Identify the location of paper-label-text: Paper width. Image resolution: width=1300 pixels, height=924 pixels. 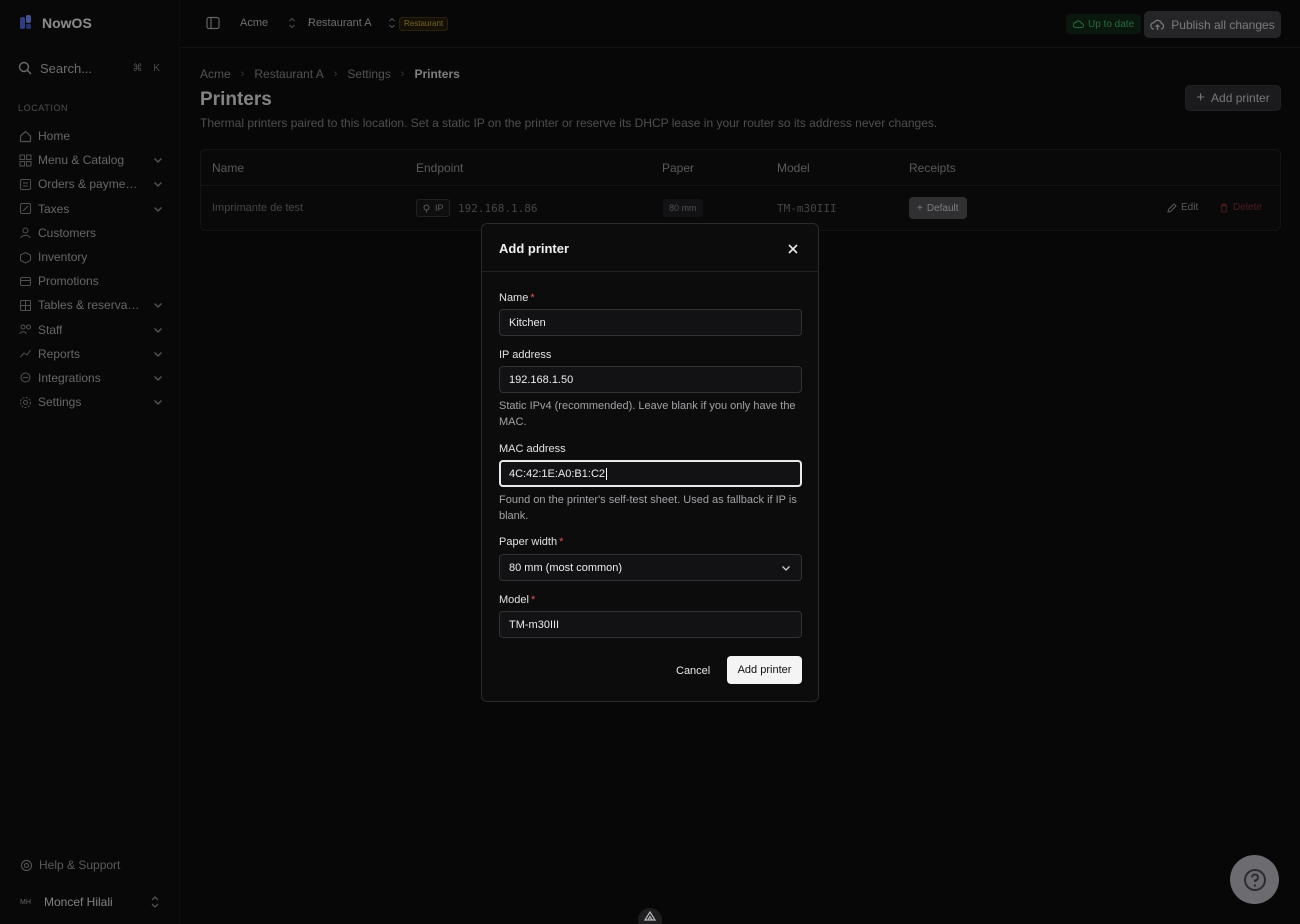
(528, 542).